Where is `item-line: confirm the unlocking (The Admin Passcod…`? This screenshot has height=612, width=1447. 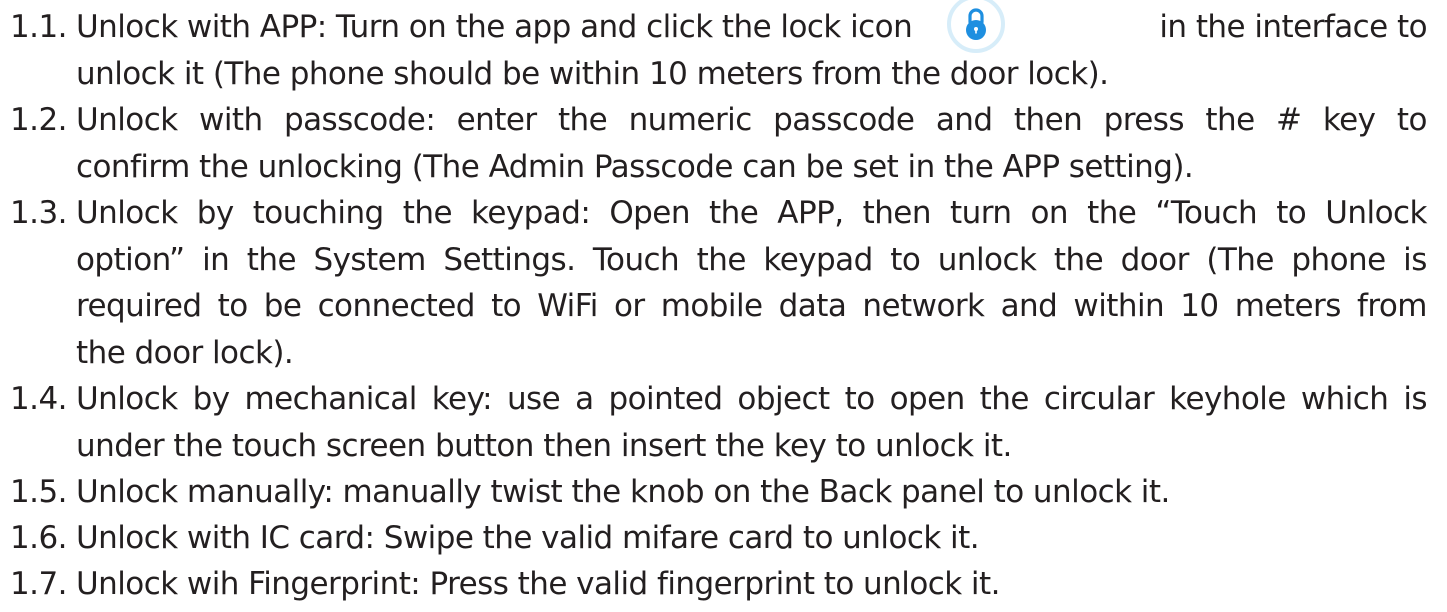
item-line: confirm the unlocking (The Admin Passcod… is located at coordinates (635, 166).